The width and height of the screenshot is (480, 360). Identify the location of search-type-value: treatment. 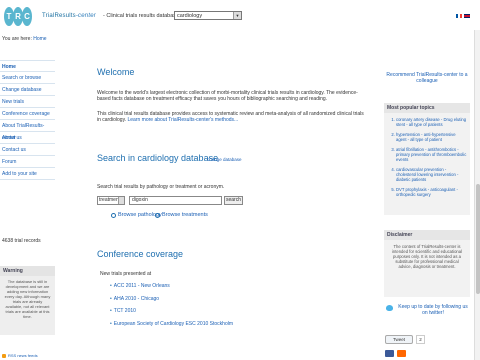
(110, 200).